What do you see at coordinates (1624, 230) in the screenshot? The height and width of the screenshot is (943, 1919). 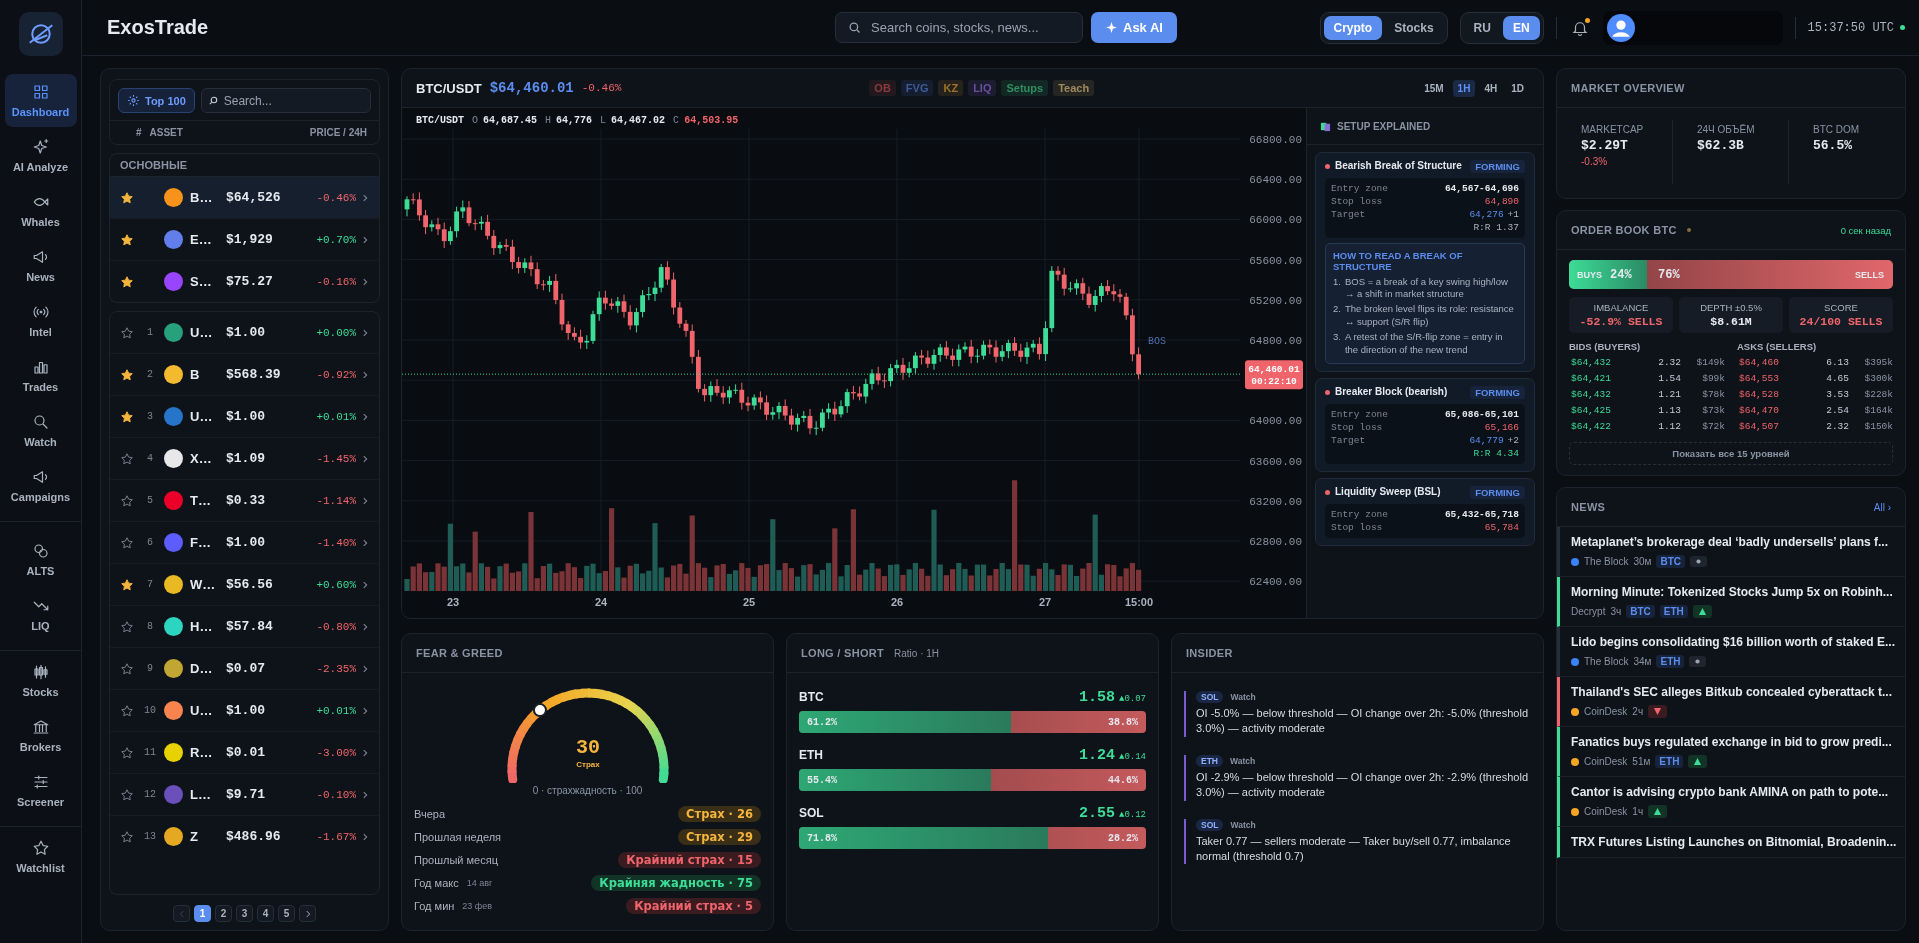 I see `panel-title: ORDER BOOK BTC` at bounding box center [1624, 230].